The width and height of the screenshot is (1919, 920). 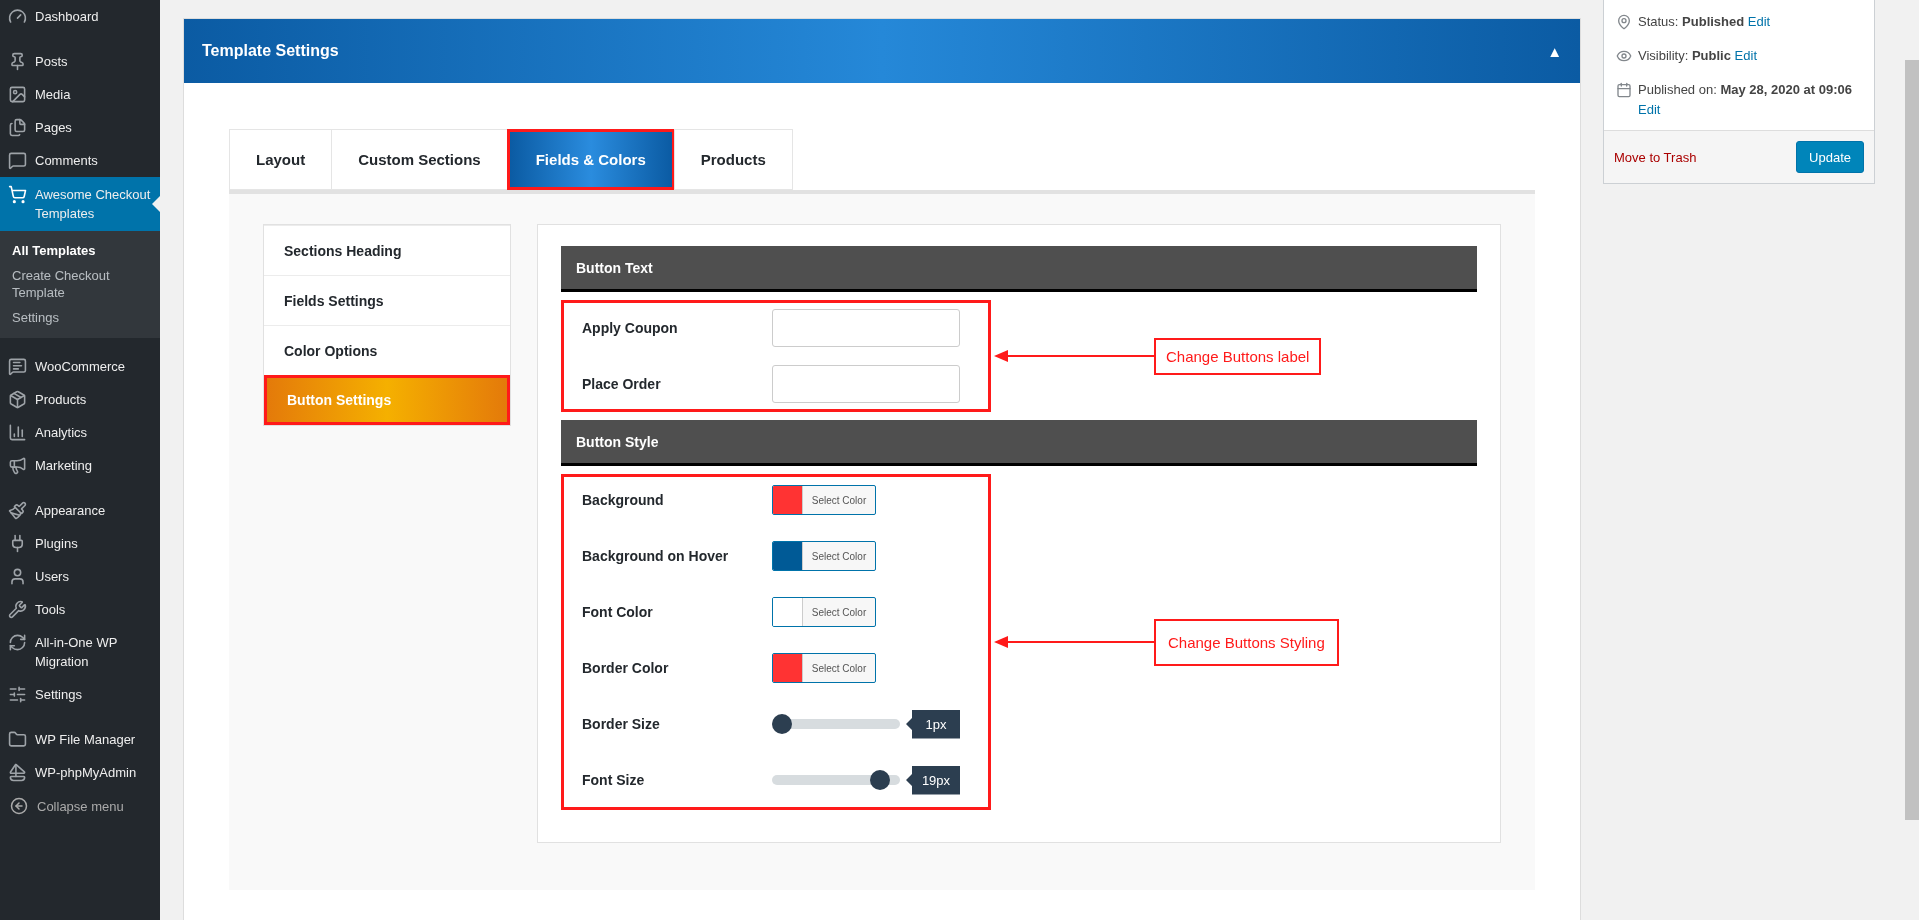 I want to click on section-header: Button Text, so click(x=1019, y=269).